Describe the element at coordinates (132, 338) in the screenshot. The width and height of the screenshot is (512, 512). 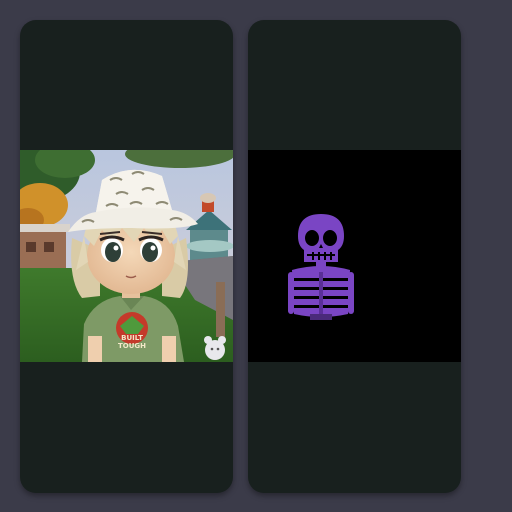
I see `shirt-text-line1: BUILT` at that location.